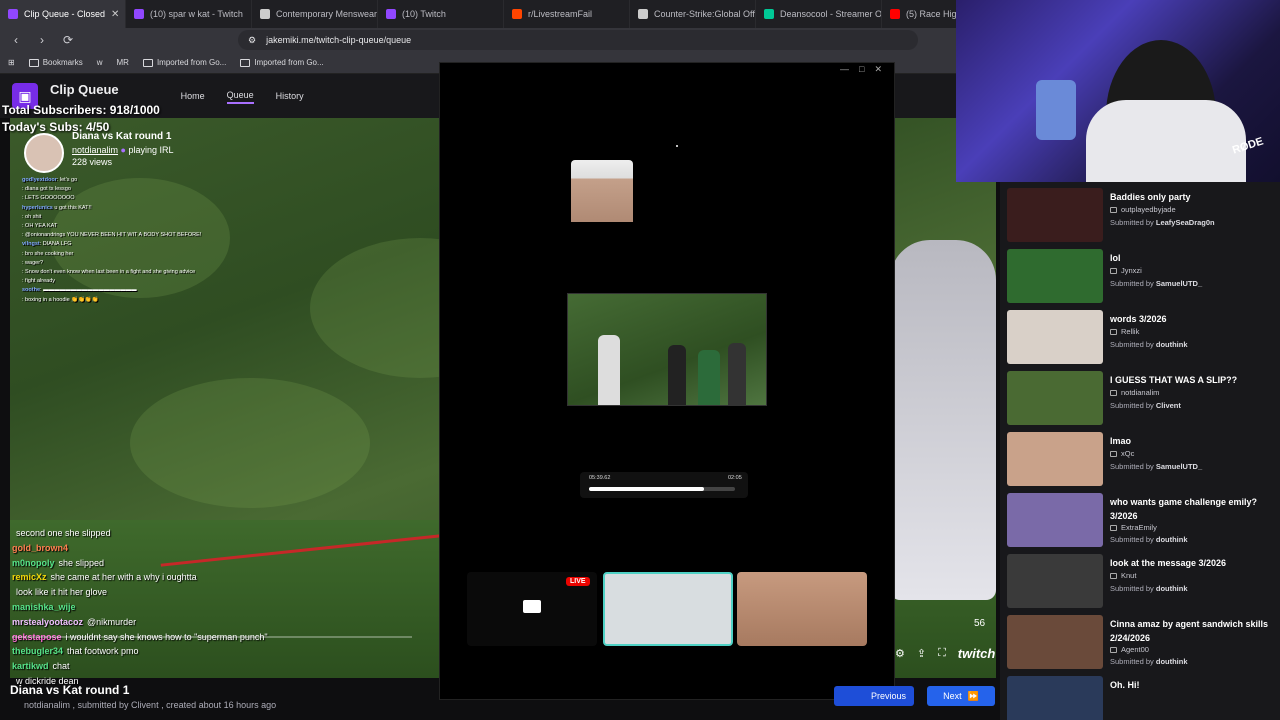 This screenshot has width=1280, height=720. I want to click on close-icon: ✕, so click(878, 69).